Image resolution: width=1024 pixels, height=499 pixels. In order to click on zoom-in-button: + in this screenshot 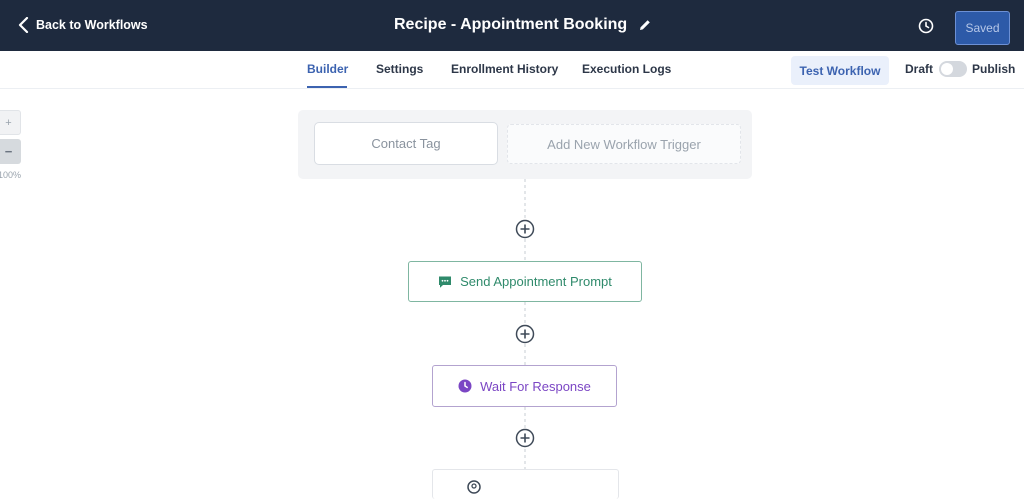, I will do `click(10, 122)`.